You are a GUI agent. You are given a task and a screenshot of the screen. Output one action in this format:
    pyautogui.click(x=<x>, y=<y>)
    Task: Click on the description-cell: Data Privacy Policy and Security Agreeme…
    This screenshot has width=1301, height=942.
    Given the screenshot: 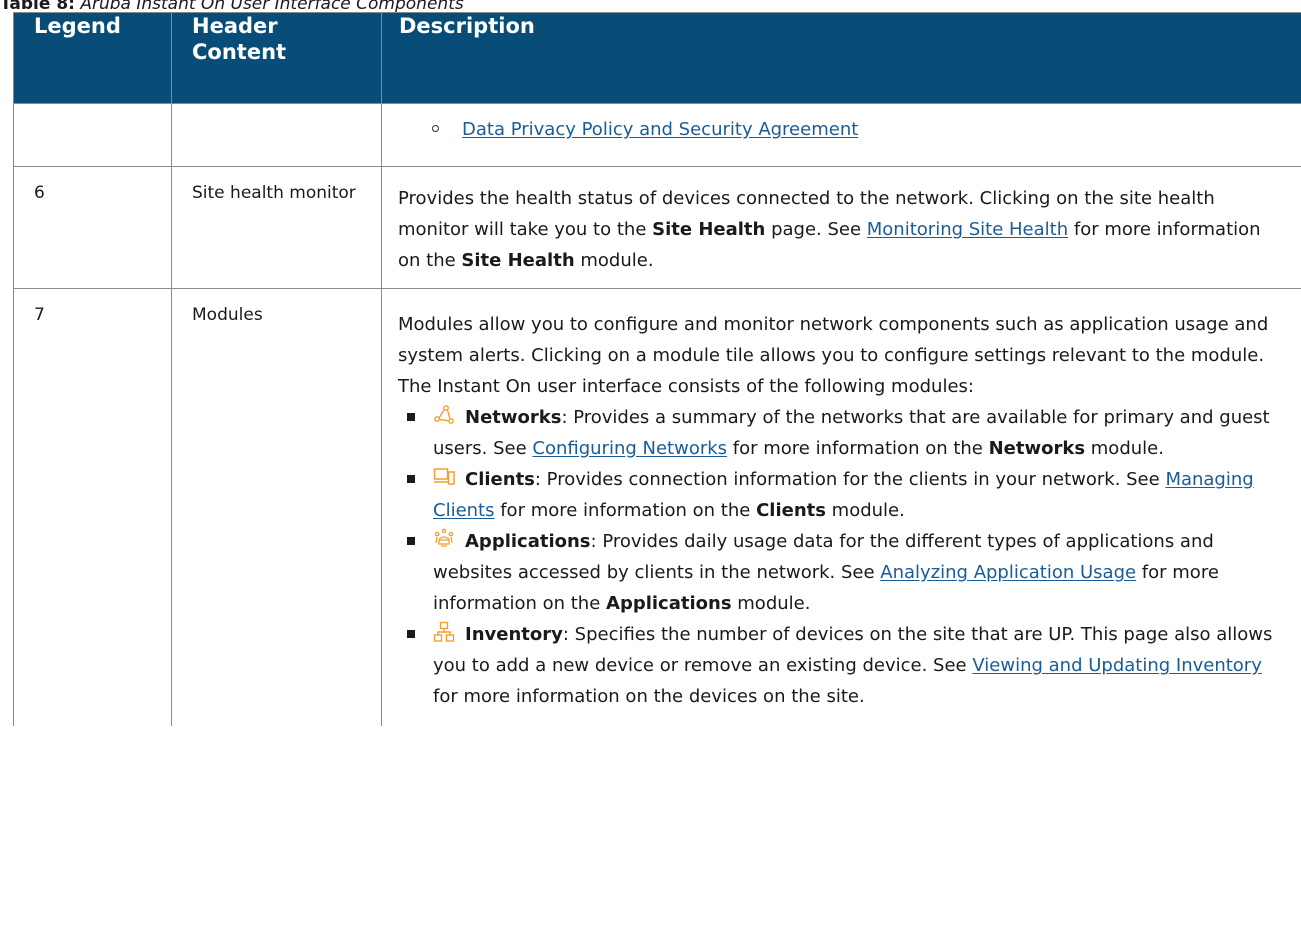 What is the action you would take?
    pyautogui.click(x=841, y=135)
    